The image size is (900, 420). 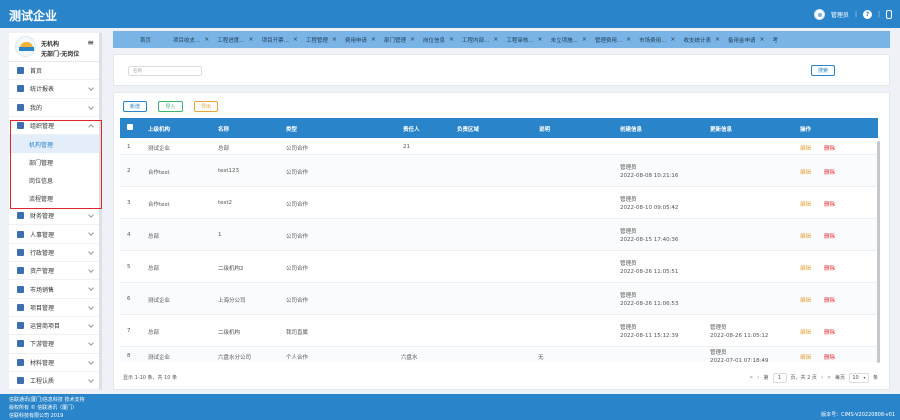 I want to click on question-circle-icon: ?, so click(x=867, y=14).